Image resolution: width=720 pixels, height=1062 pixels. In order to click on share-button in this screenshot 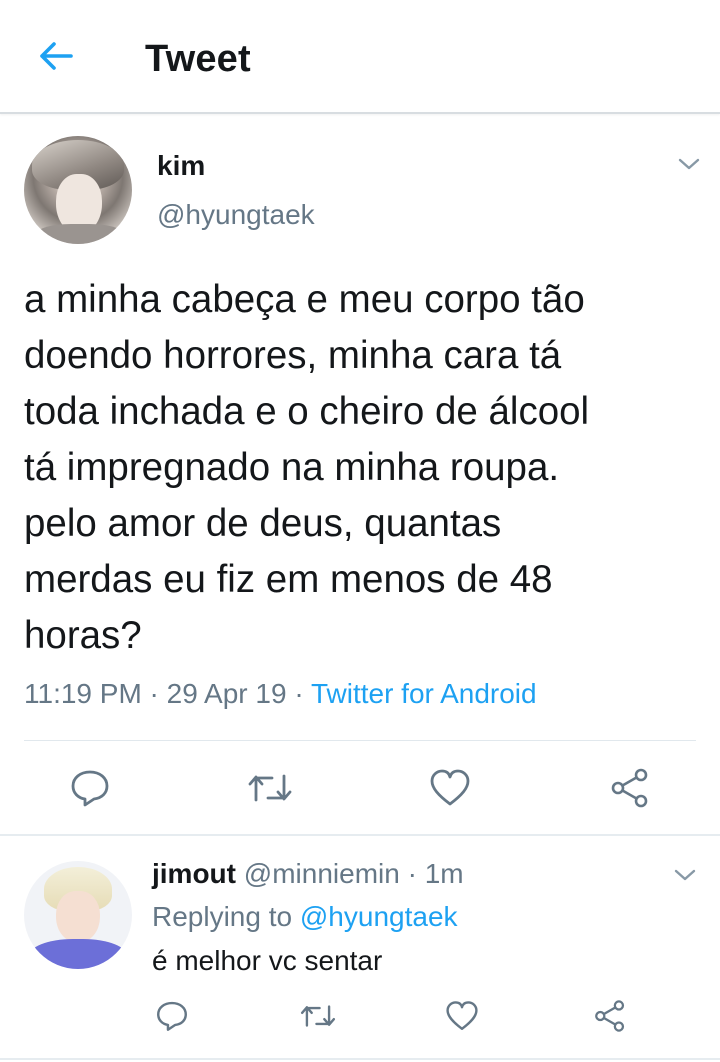, I will do `click(630, 790)`.